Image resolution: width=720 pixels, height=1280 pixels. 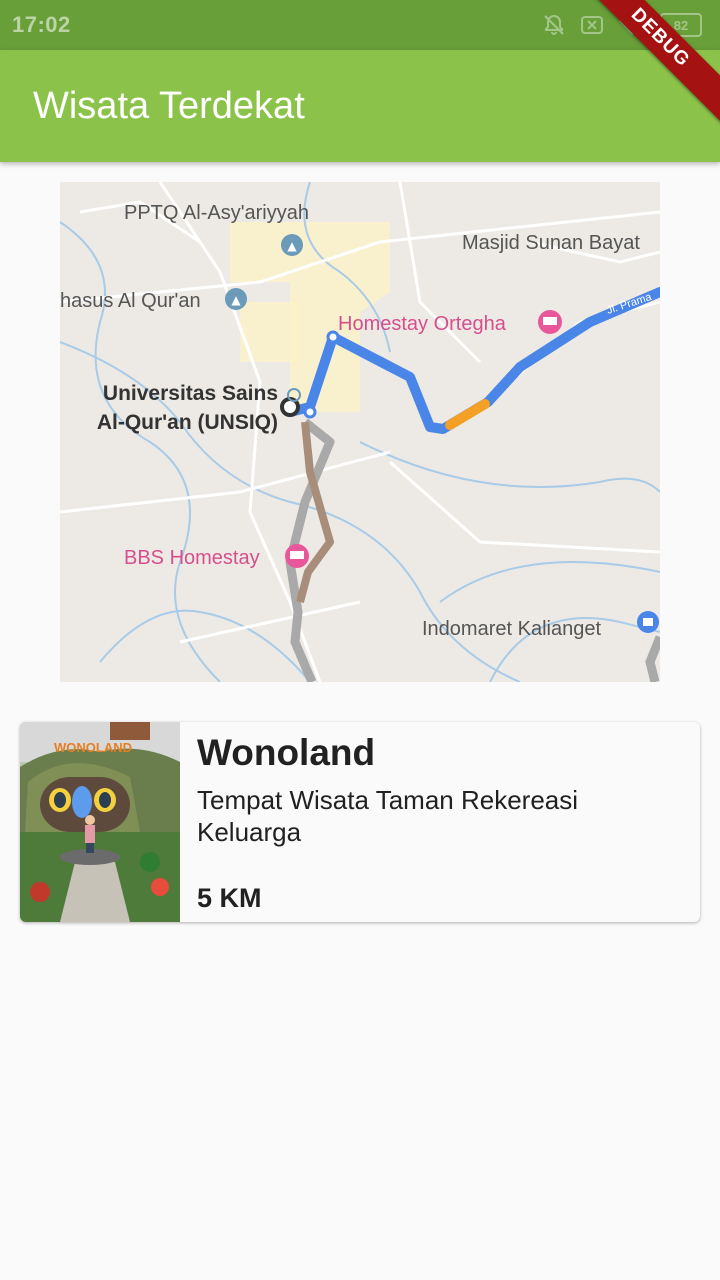 What do you see at coordinates (360, 25) in the screenshot?
I see `status-bar: 17:02 82` at bounding box center [360, 25].